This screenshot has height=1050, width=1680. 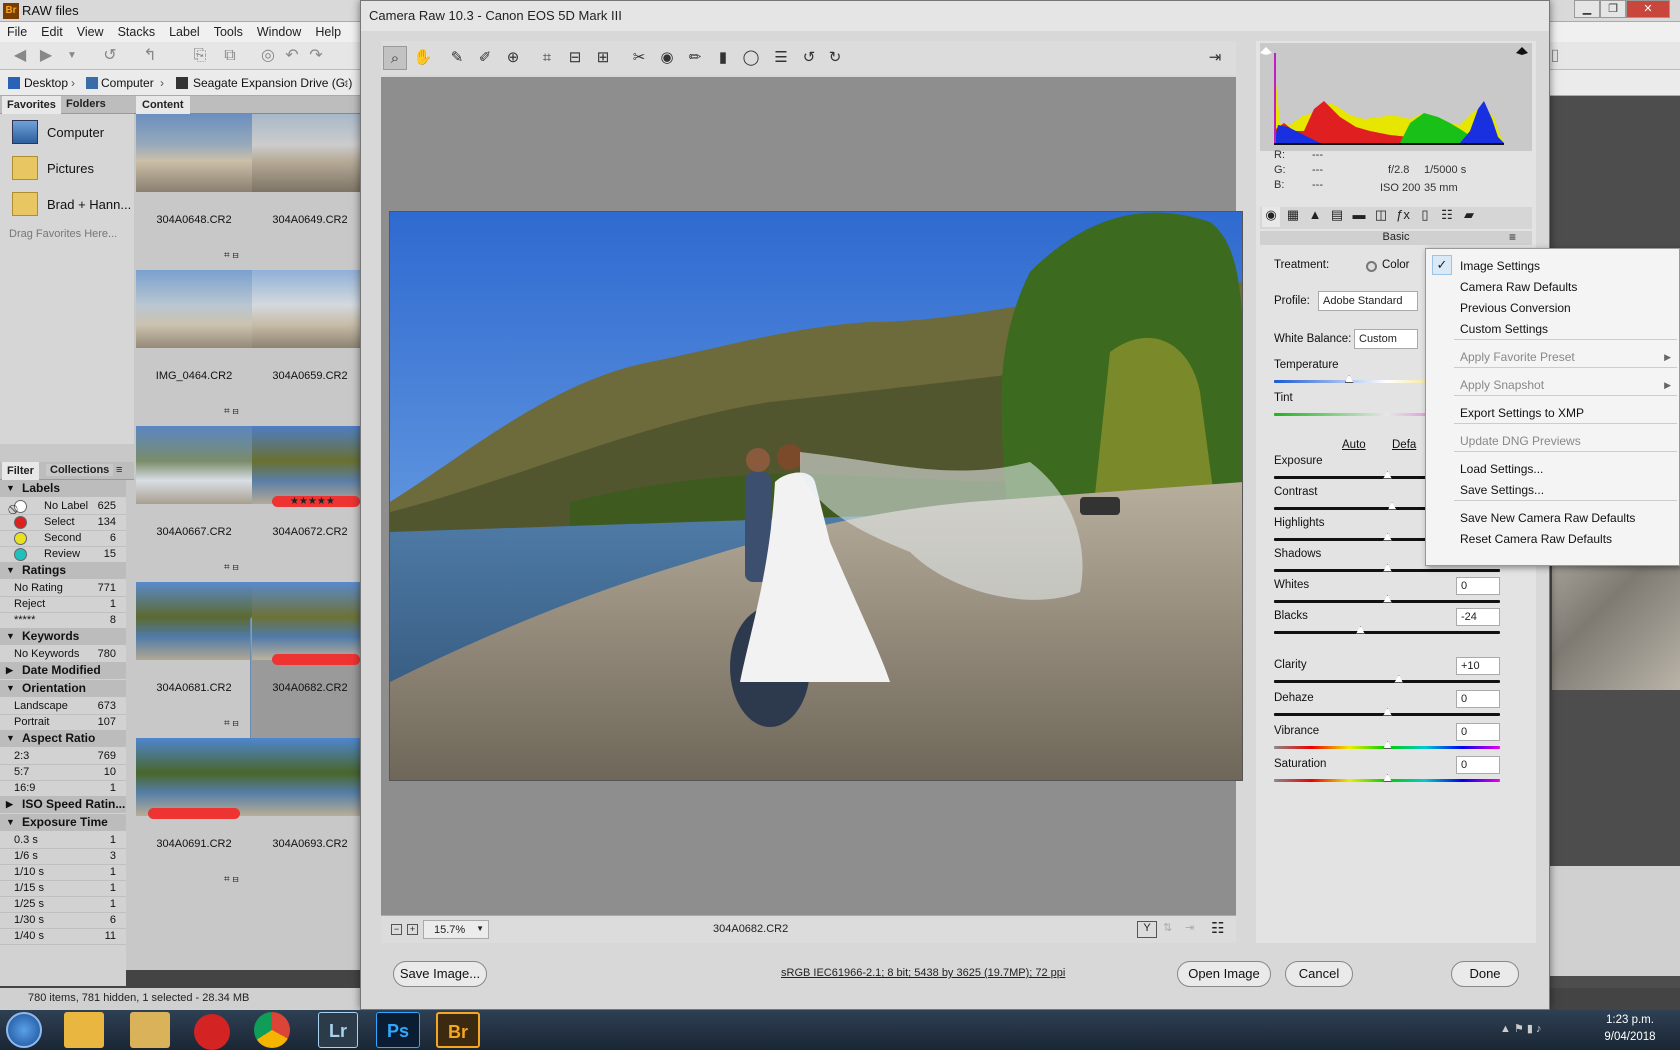 What do you see at coordinates (63, 722) in the screenshot?
I see `filter-row: Portrait 107` at bounding box center [63, 722].